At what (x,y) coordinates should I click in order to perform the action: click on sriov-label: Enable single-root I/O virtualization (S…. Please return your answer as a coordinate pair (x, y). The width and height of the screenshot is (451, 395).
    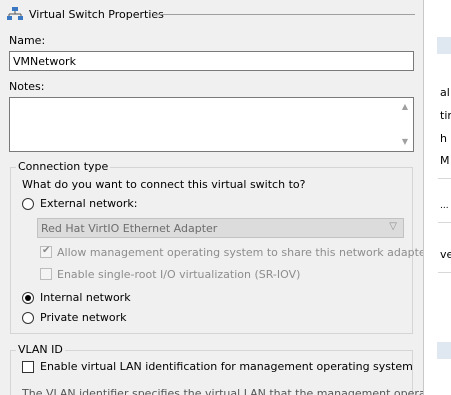
    Looking at the image, I should click on (179, 274).